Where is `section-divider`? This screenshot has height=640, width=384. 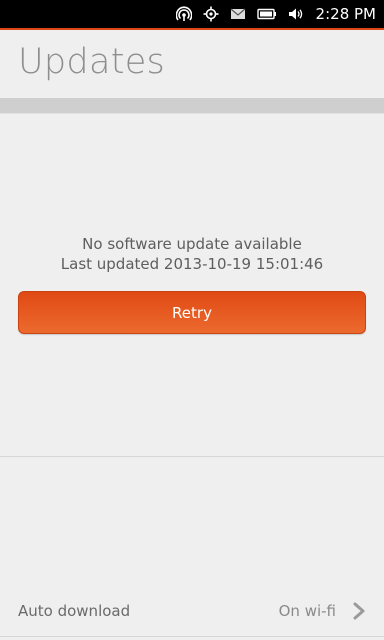 section-divider is located at coordinates (192, 456).